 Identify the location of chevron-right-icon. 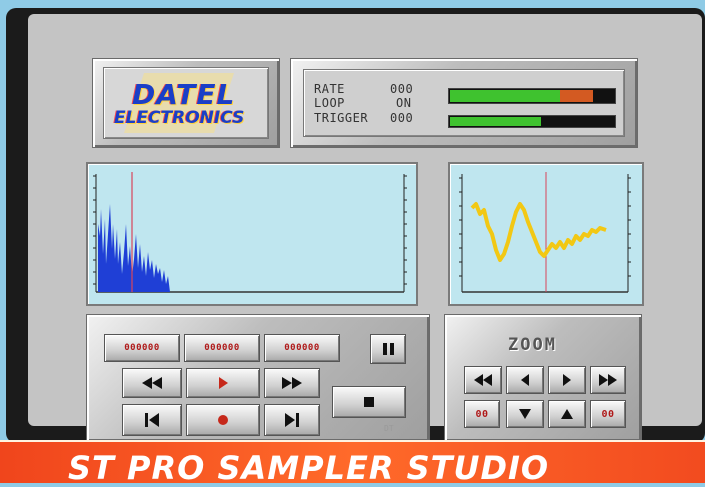
(567, 380).